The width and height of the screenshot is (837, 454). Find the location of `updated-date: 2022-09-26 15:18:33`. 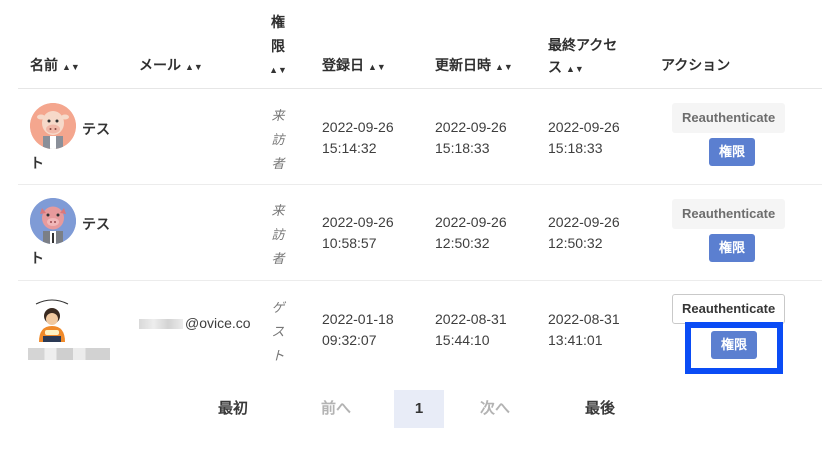

updated-date: 2022-09-26 15:18:33 is located at coordinates (471, 137).